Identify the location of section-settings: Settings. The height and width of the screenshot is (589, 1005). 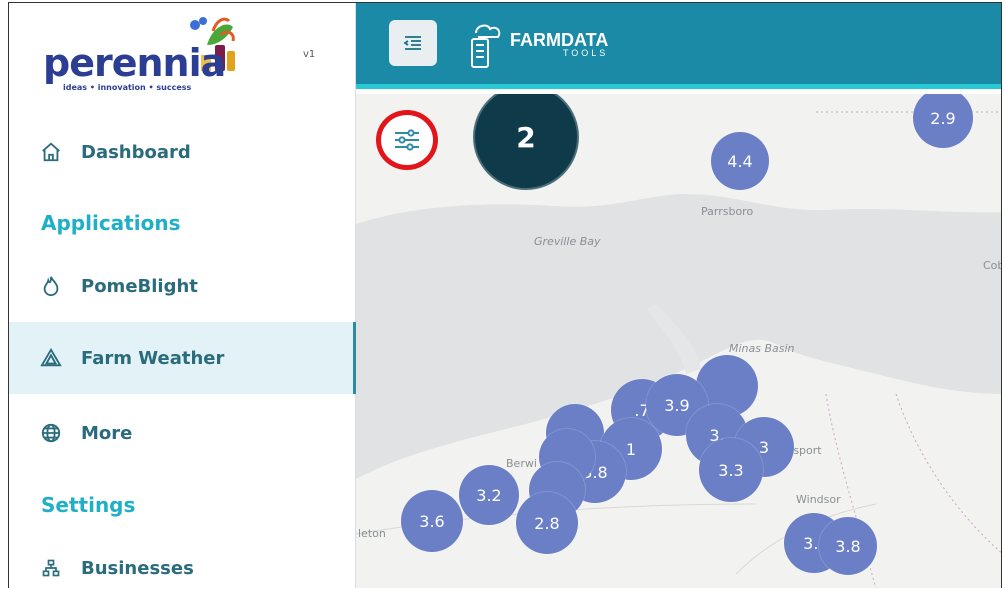
(88, 505).